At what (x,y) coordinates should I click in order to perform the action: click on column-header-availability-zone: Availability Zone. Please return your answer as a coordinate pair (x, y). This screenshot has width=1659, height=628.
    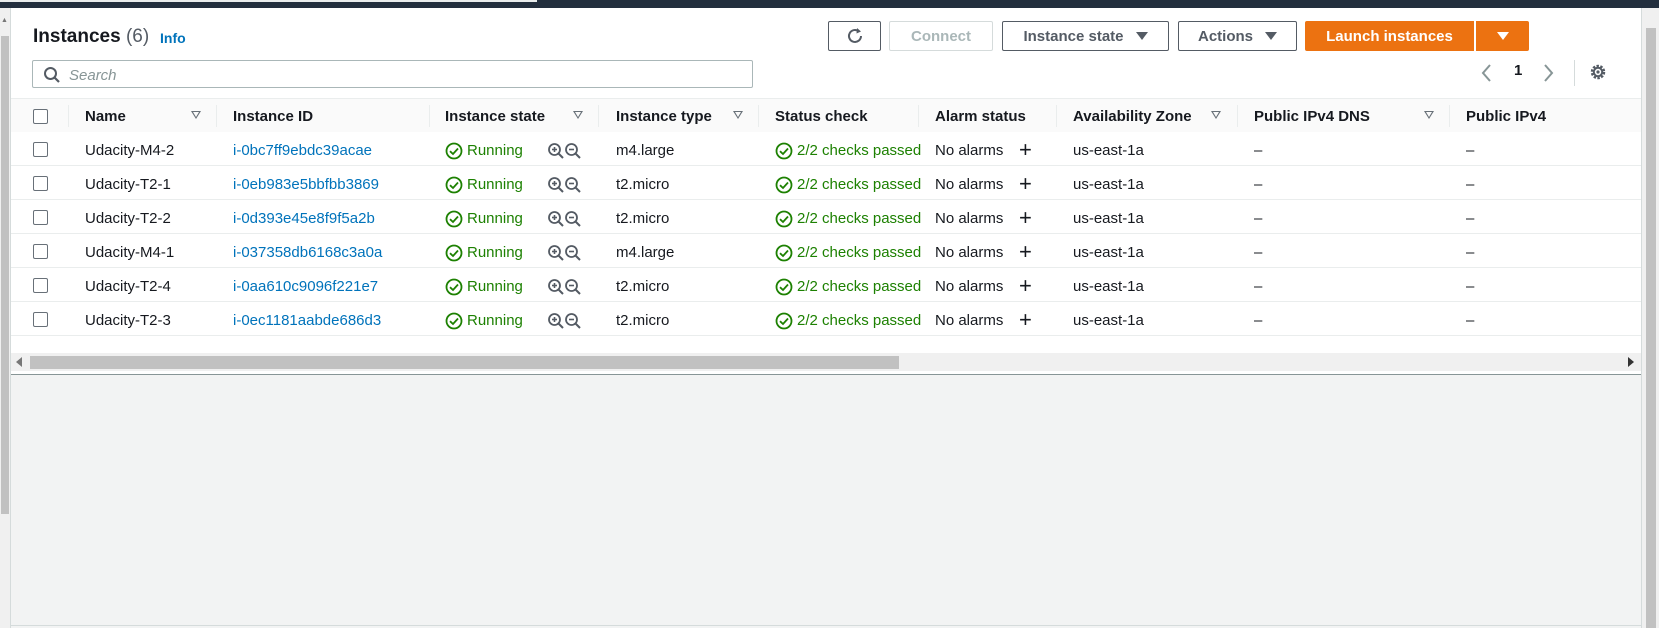
    Looking at the image, I should click on (1132, 116).